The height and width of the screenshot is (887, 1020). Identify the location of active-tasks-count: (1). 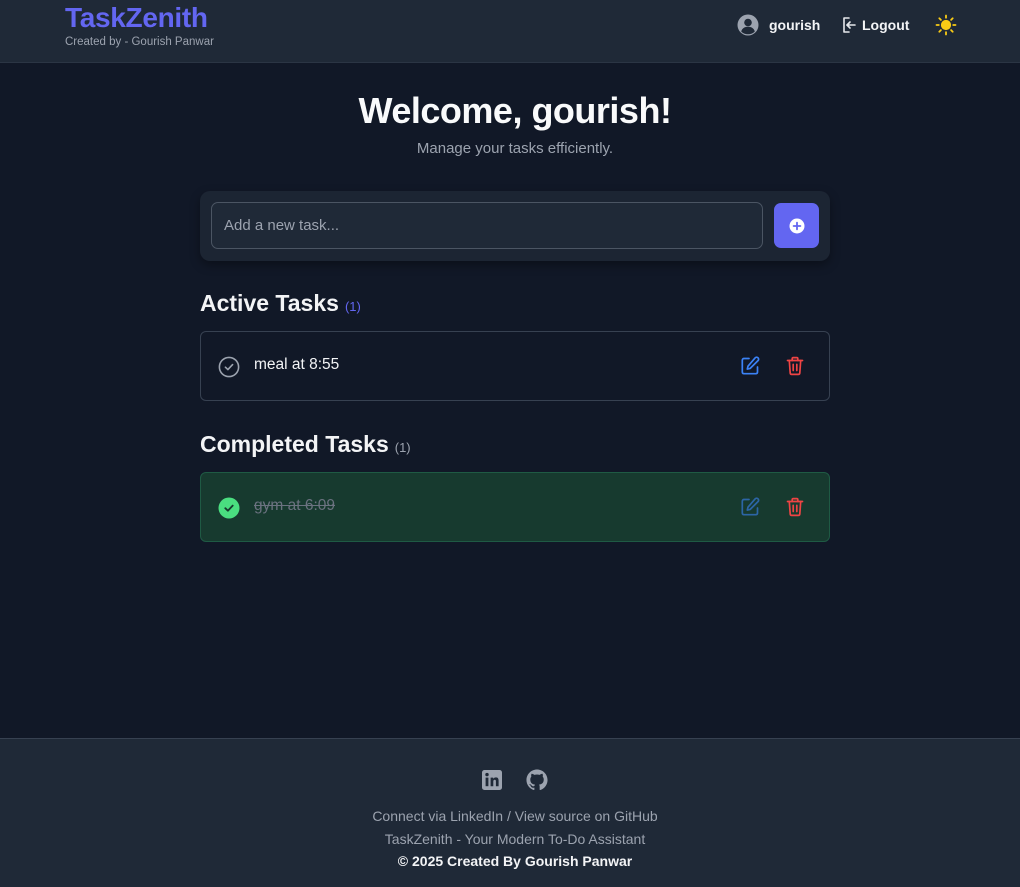
(352, 306).